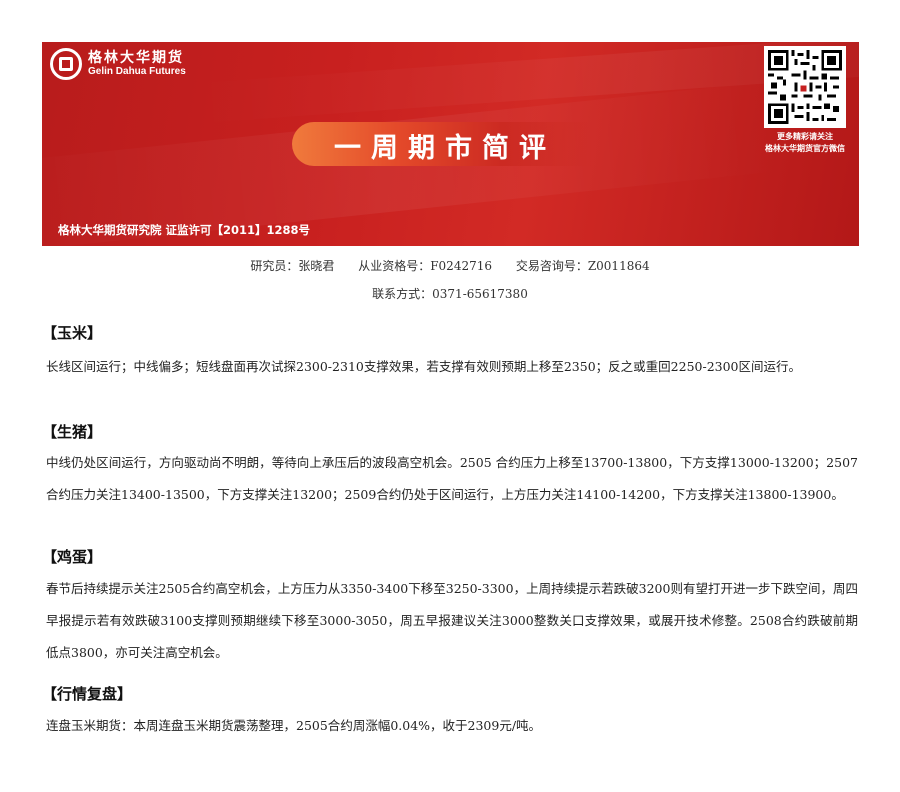  I want to click on section-heading-corn: 【玉米】, so click(72, 333).